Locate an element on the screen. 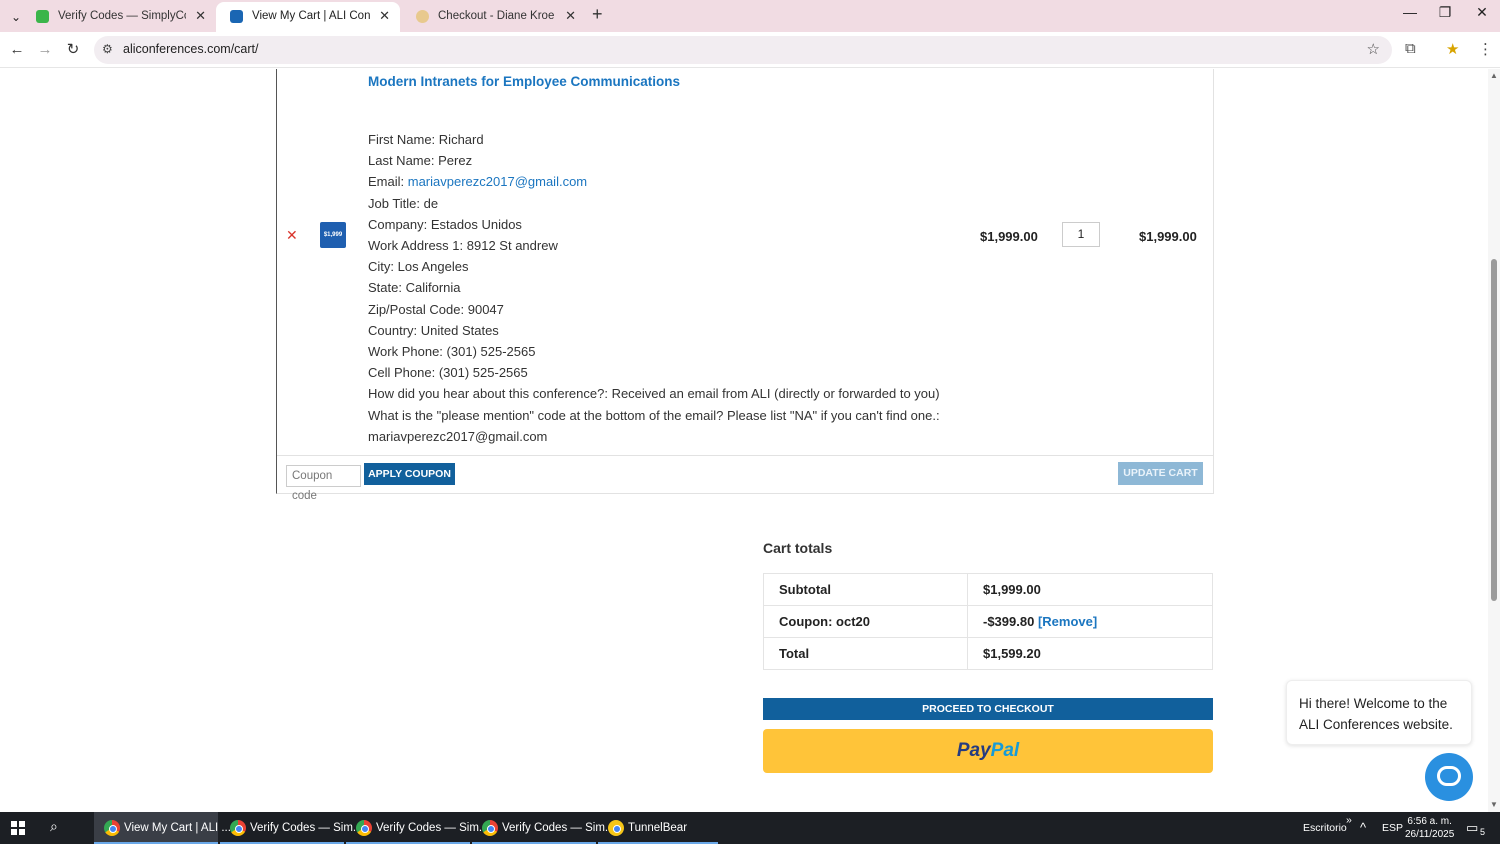  toolbar-overflow-icon: » is located at coordinates (1349, 820).